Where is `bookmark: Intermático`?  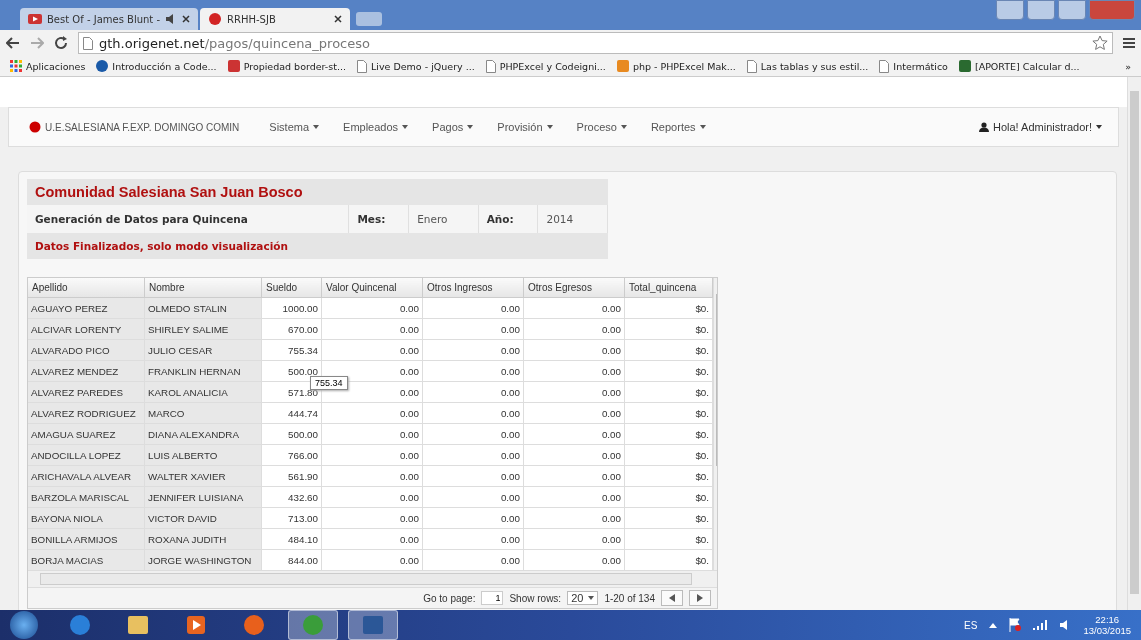 bookmark: Intermático is located at coordinates (913, 66).